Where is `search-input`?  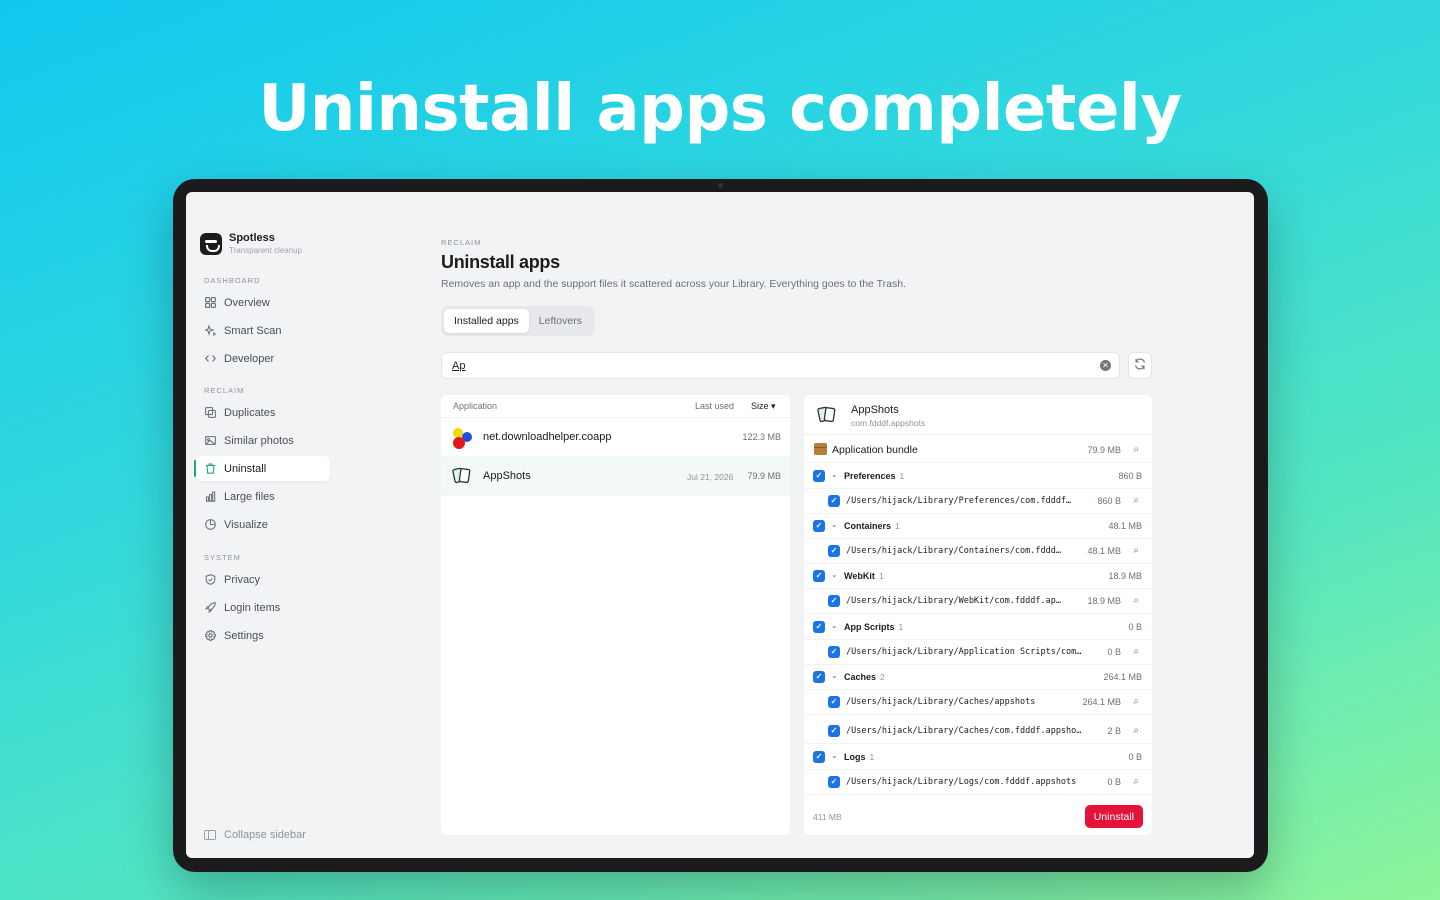 search-input is located at coordinates (772, 365).